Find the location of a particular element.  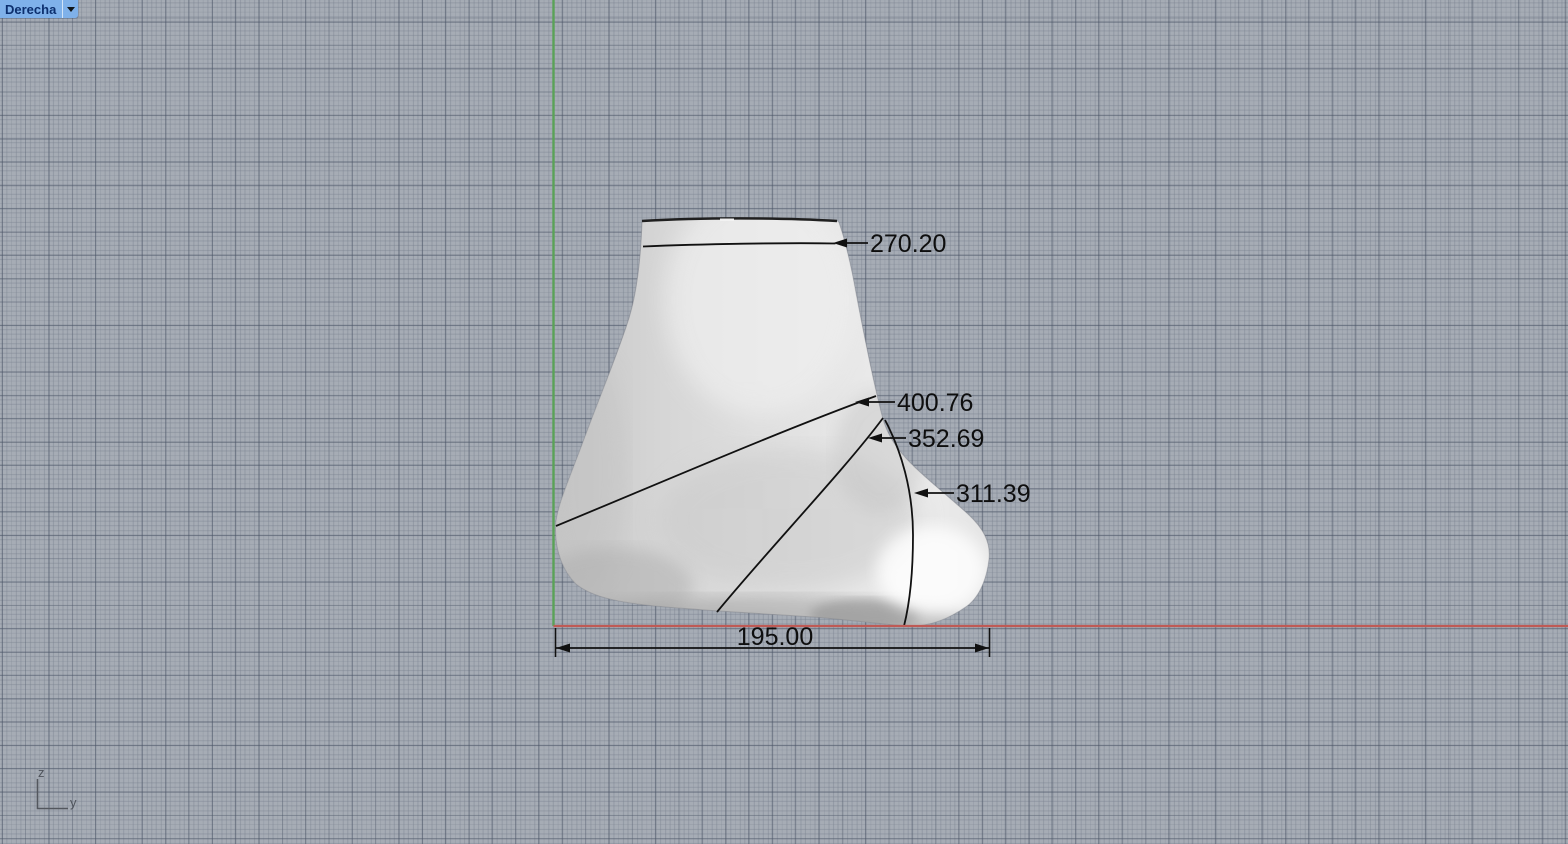

chevron-down-icon is located at coordinates (70, 9).